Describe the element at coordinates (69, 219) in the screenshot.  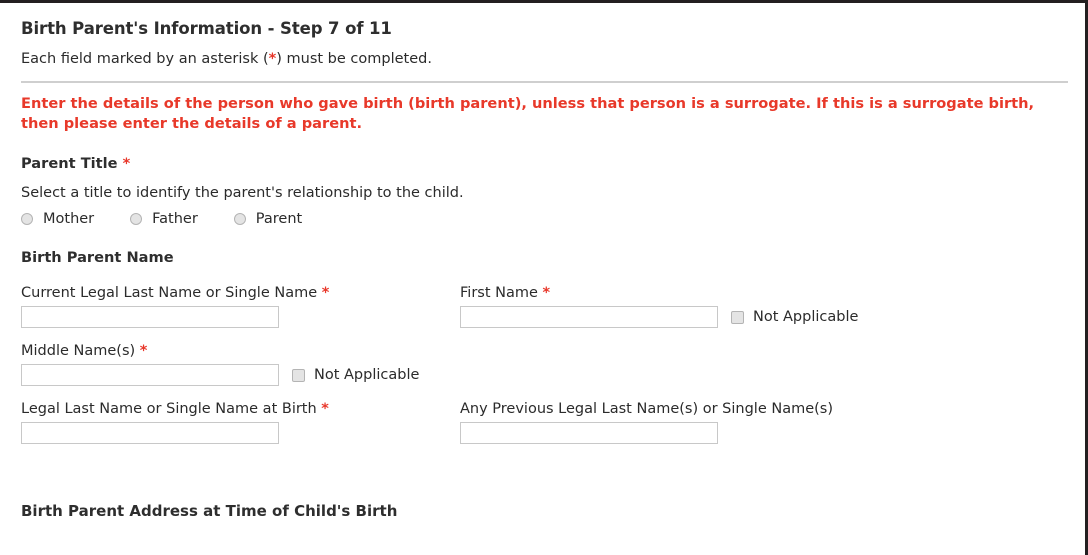
I see `radio-label-mother: Mother` at that location.